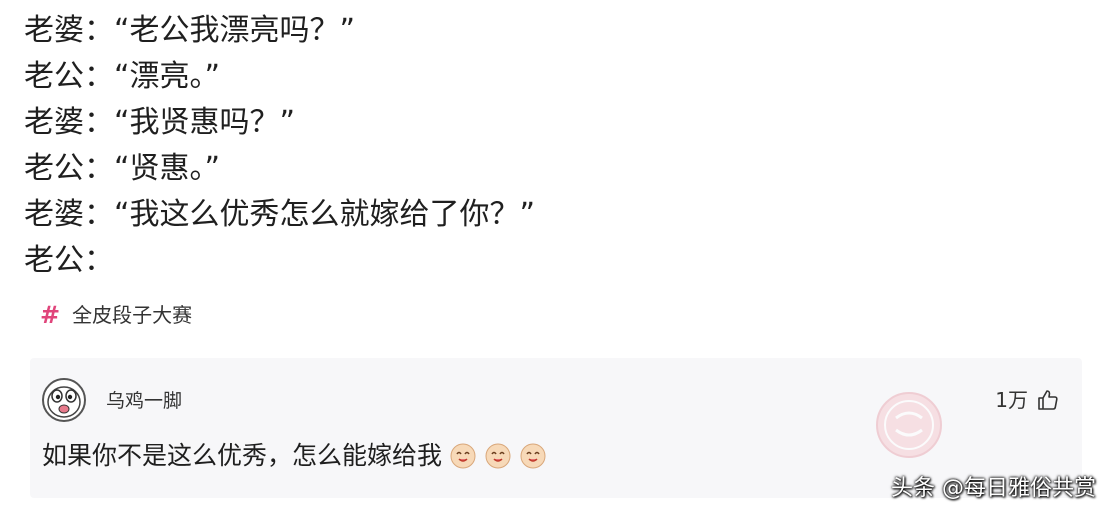  What do you see at coordinates (242, 455) in the screenshot?
I see `comment-text: 如果你不是这么优秀，怎么能嫁给我` at bounding box center [242, 455].